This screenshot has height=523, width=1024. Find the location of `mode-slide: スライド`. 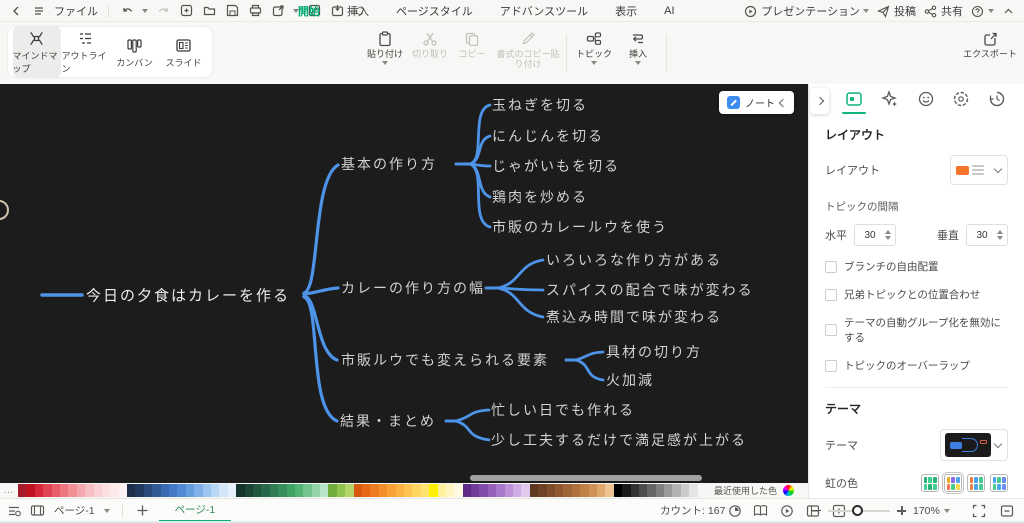

mode-slide: スライド is located at coordinates (184, 52).